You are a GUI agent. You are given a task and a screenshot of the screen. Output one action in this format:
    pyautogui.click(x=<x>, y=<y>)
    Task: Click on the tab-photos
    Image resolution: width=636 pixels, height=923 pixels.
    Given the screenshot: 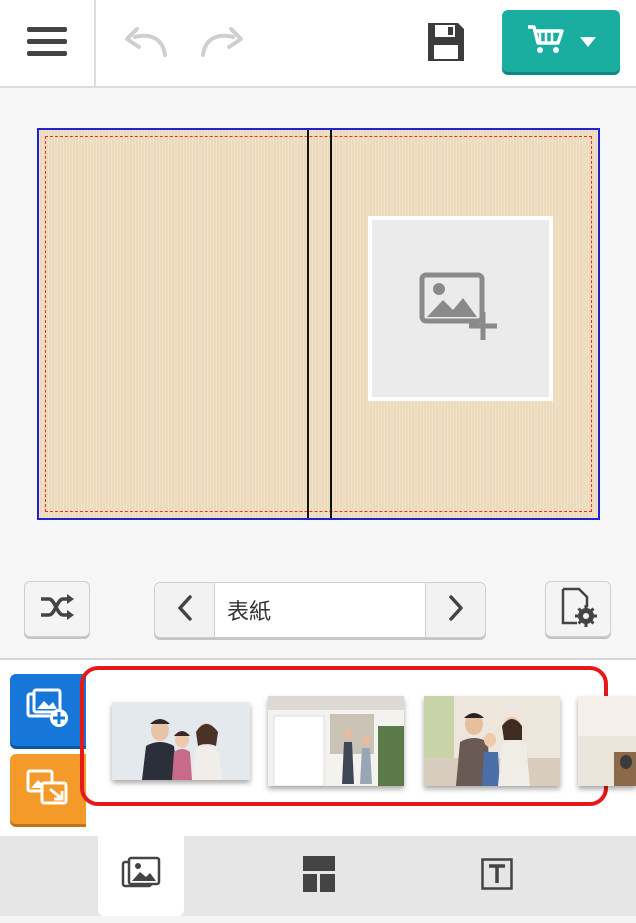 What is the action you would take?
    pyautogui.click(x=141, y=876)
    